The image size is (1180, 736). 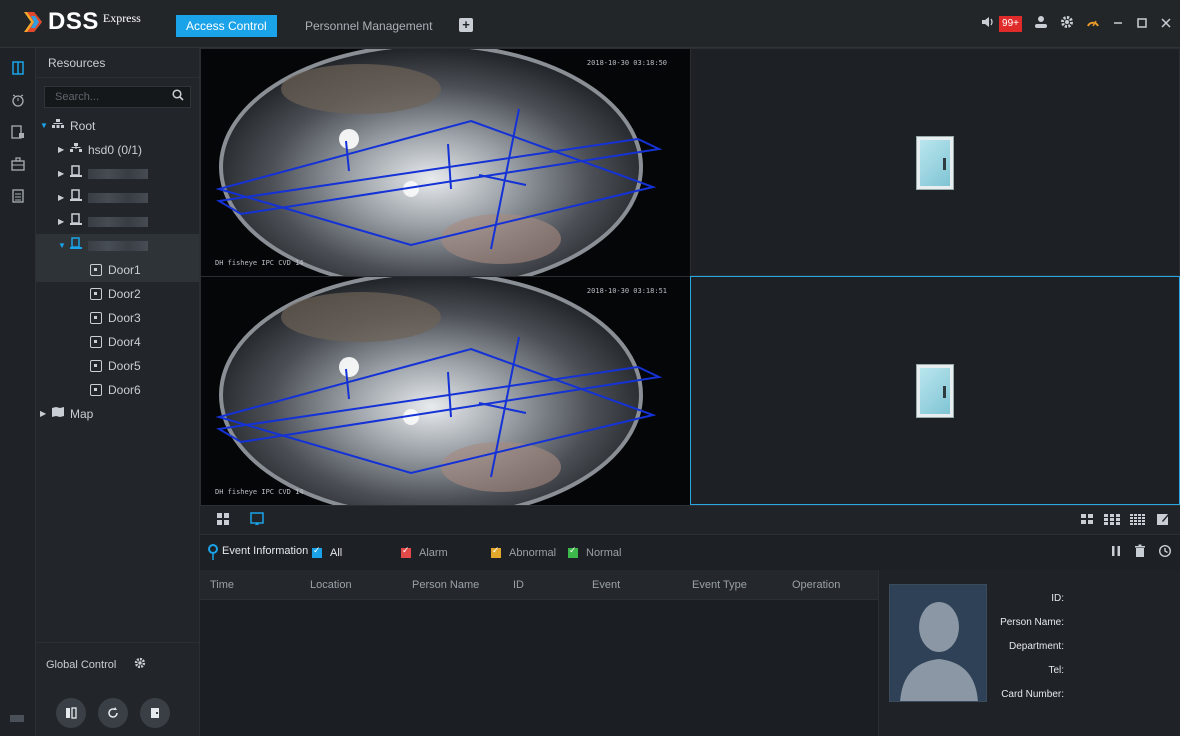 What do you see at coordinates (594, 552) in the screenshot?
I see `filter-normal-checkbox: Normal` at bounding box center [594, 552].